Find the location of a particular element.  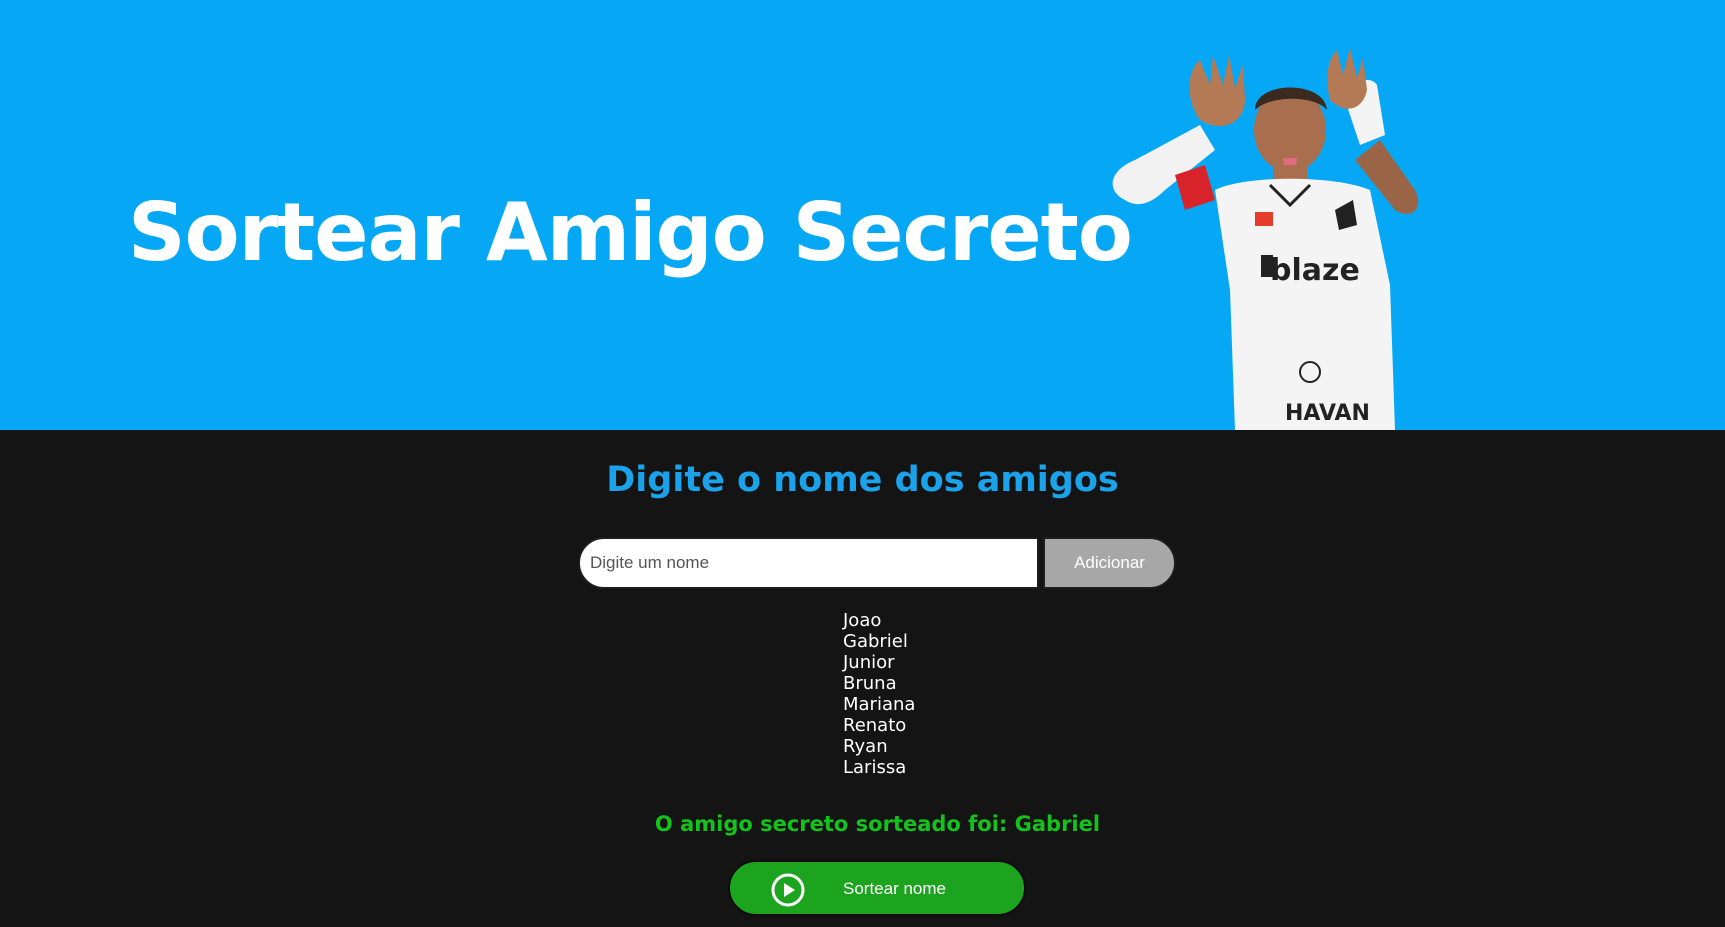

friend-item: Bruna is located at coordinates (870, 683).